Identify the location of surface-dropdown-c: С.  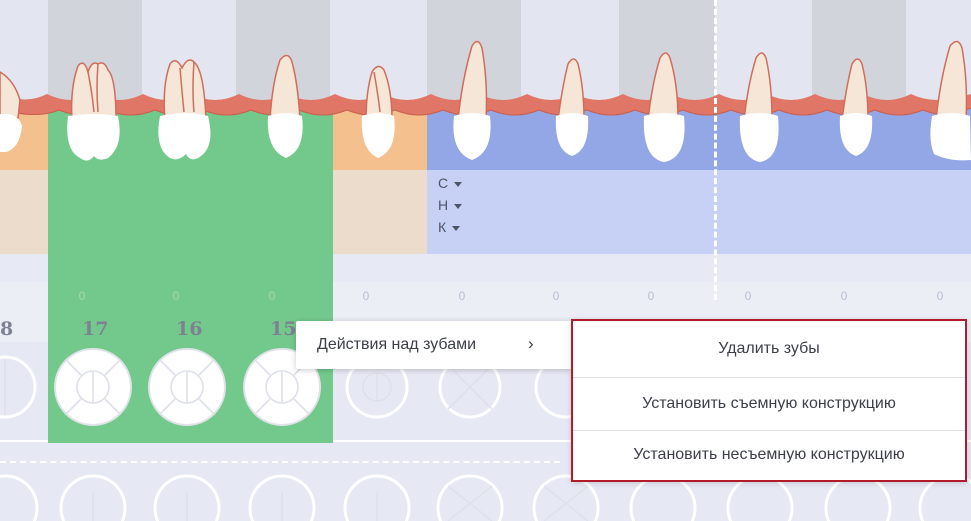
(450, 183).